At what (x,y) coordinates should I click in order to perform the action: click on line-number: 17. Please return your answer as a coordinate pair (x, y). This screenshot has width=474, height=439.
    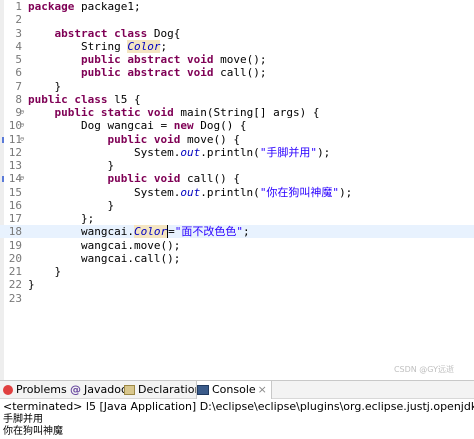
    Looking at the image, I should click on (15, 218).